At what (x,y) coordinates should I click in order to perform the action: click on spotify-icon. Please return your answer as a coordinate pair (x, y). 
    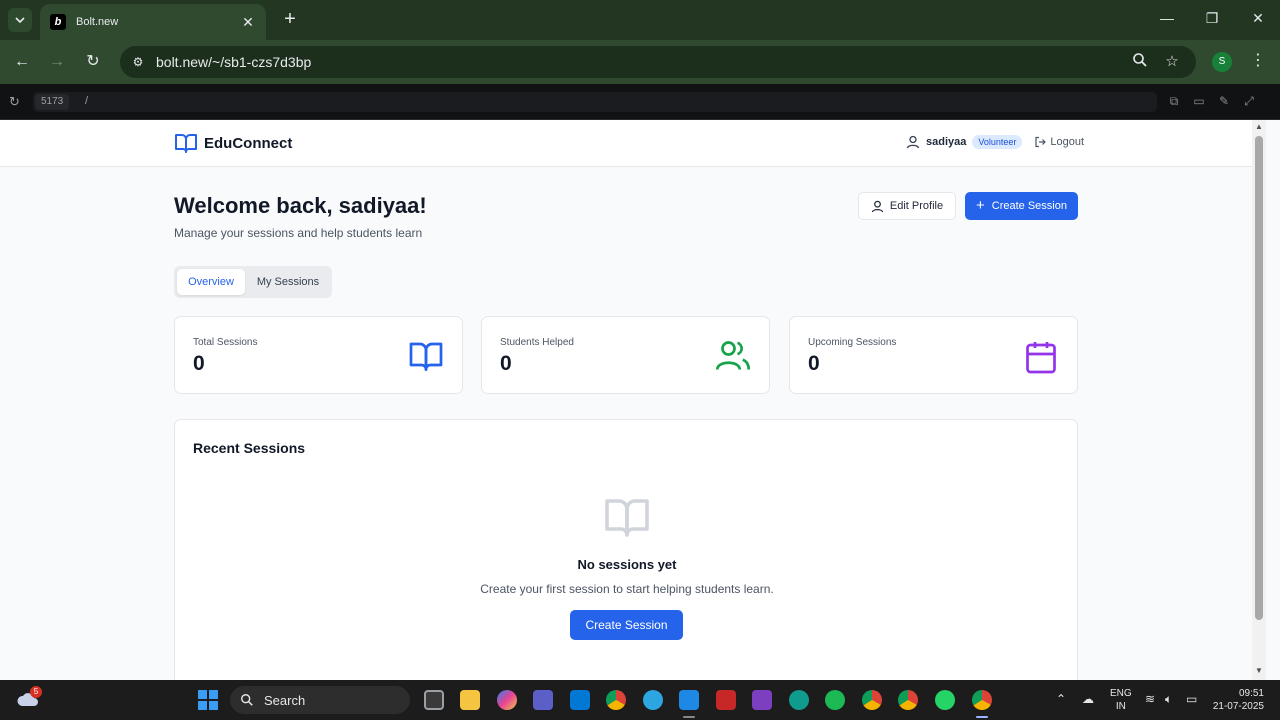
    Looking at the image, I should click on (835, 700).